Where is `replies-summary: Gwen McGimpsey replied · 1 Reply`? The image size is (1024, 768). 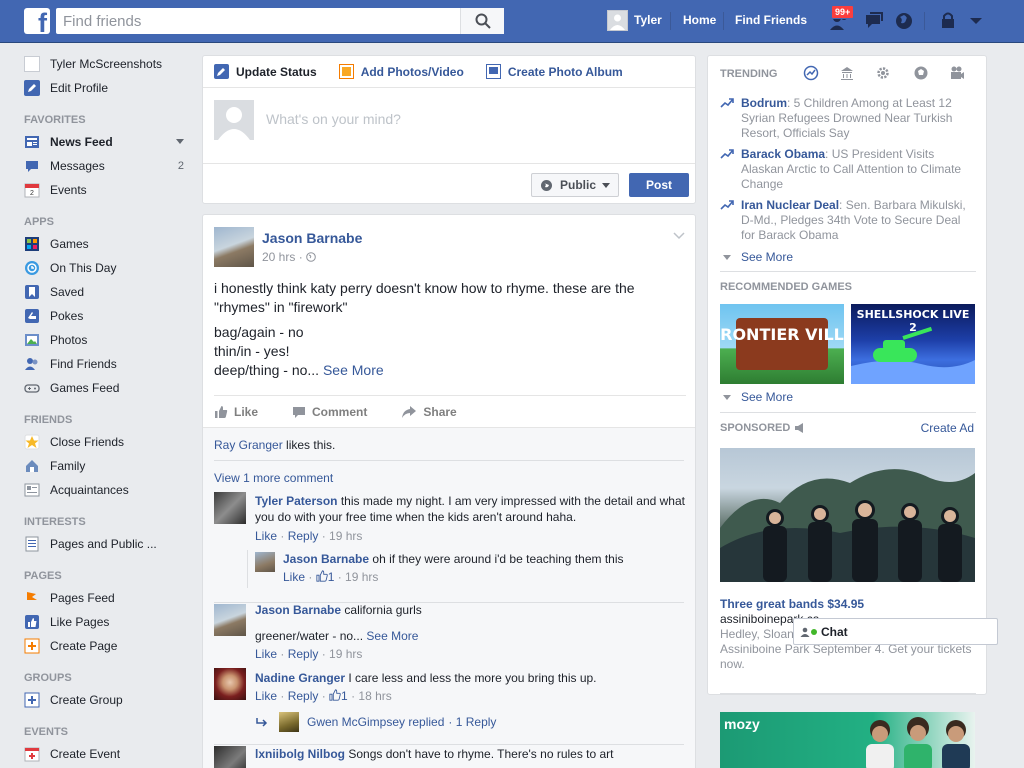 replies-summary: Gwen McGimpsey replied · 1 Reply is located at coordinates (375, 722).